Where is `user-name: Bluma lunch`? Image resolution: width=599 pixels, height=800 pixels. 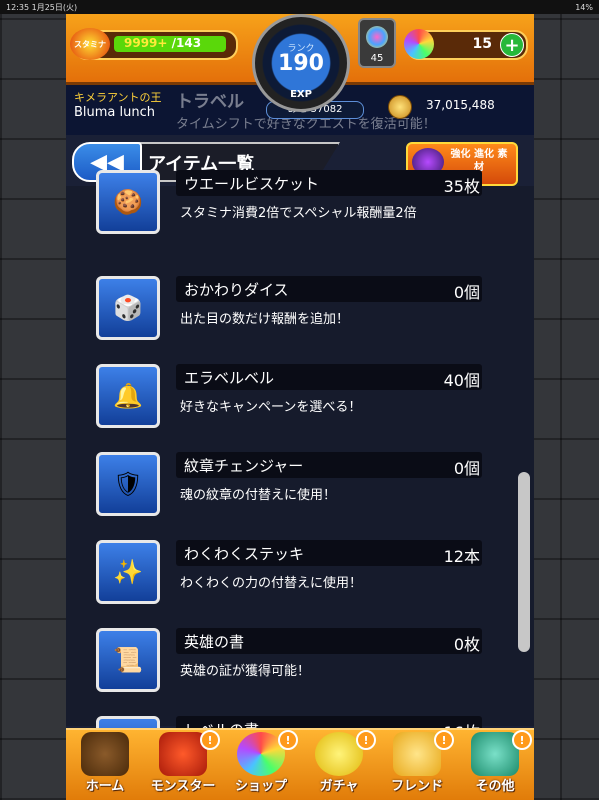
user-name: Bluma lunch is located at coordinates (115, 112).